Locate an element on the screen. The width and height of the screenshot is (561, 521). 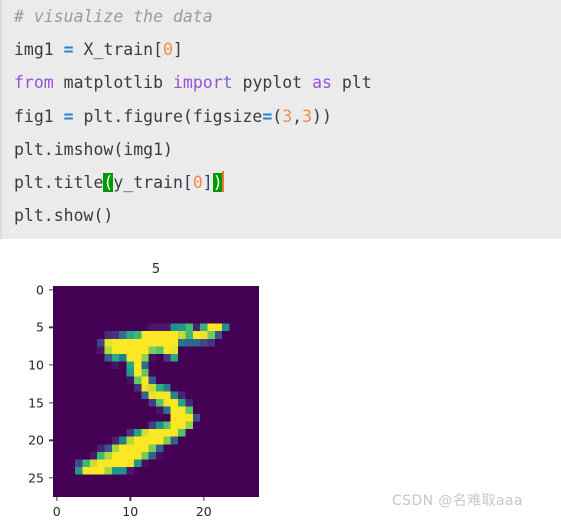
image-axes is located at coordinates (156, 391).